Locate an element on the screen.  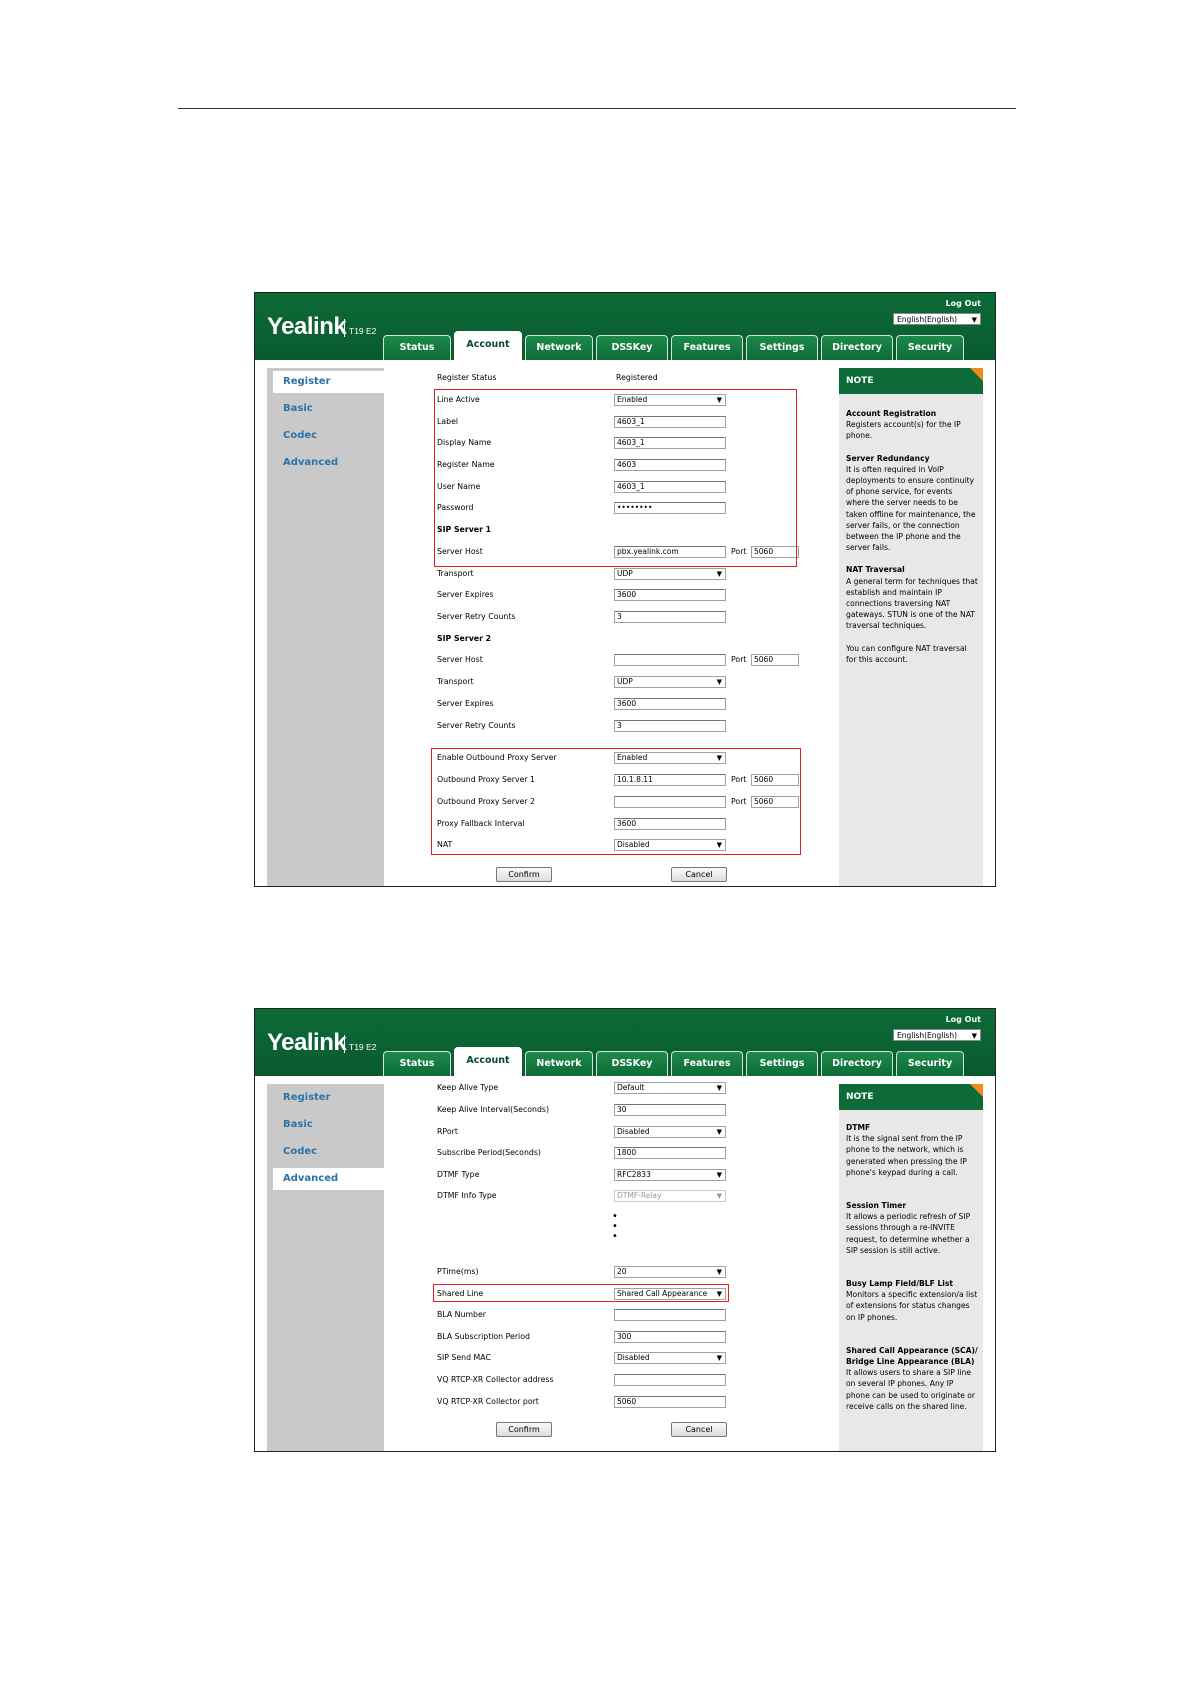
s1-expires-input: 3600 is located at coordinates (670, 595).